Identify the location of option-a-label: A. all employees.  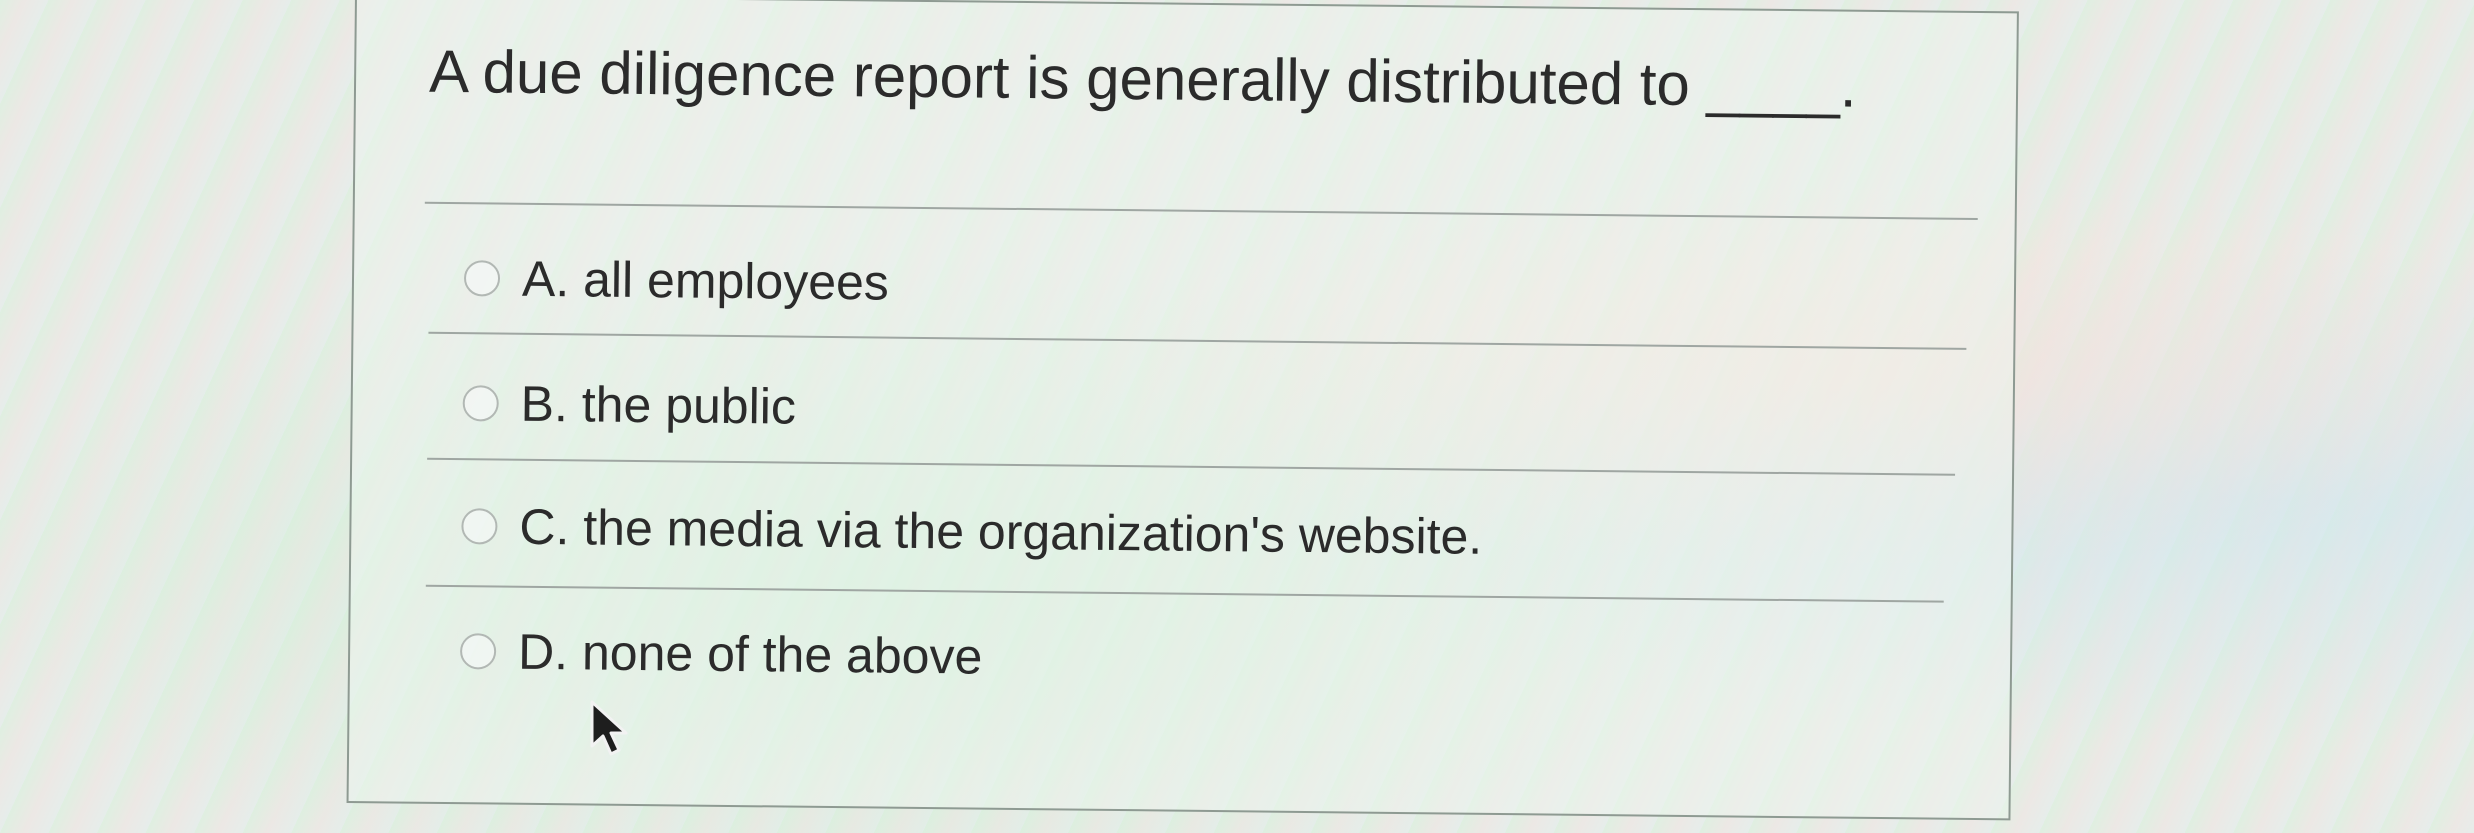
(705, 281).